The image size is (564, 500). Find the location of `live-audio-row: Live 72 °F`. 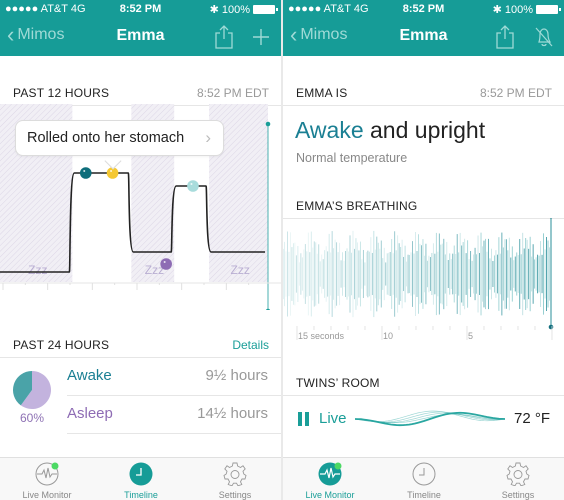

live-audio-row: Live 72 °F is located at coordinates (423, 419).